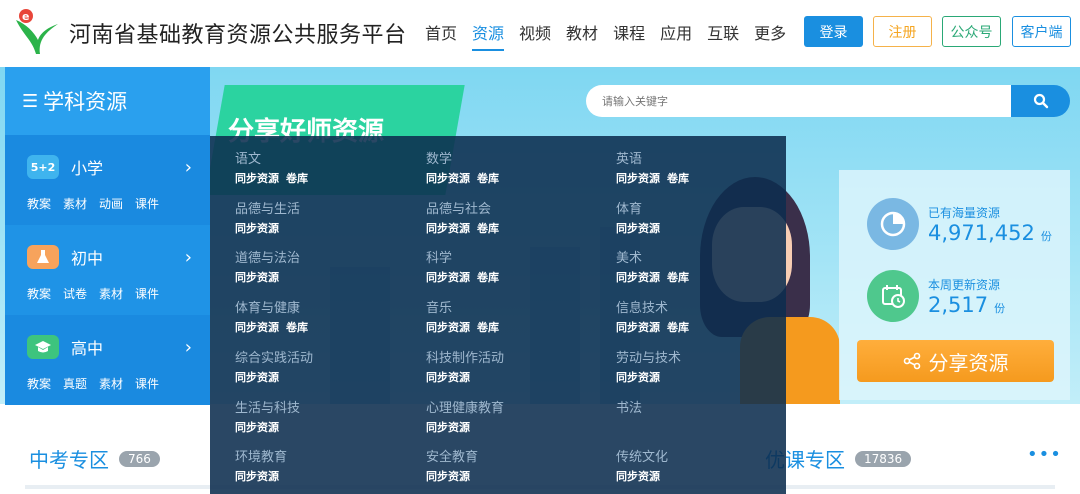 Image resolution: width=1080 pixels, height=494 pixels. Describe the element at coordinates (638, 207) in the screenshot. I see `subject-name: 体育` at that location.